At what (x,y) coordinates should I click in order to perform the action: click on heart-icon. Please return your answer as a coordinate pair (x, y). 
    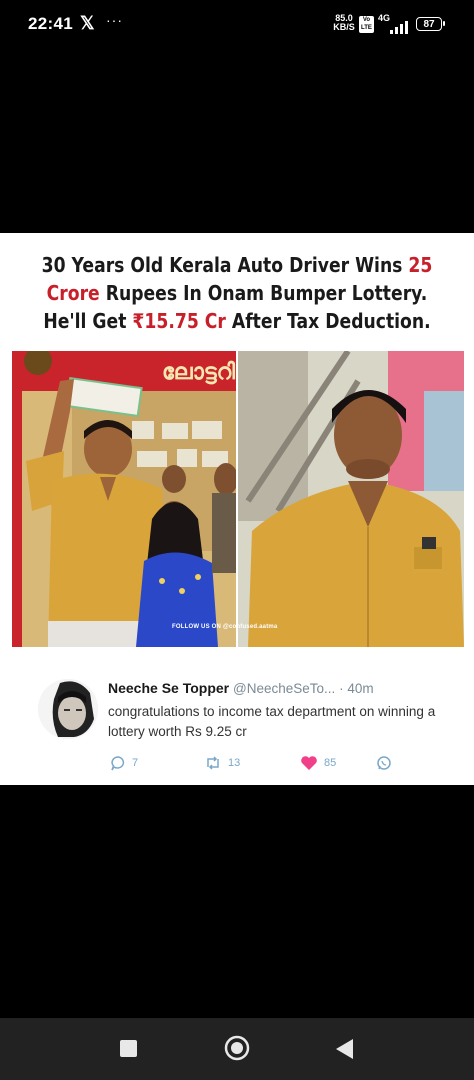
    Looking at the image, I should click on (309, 763).